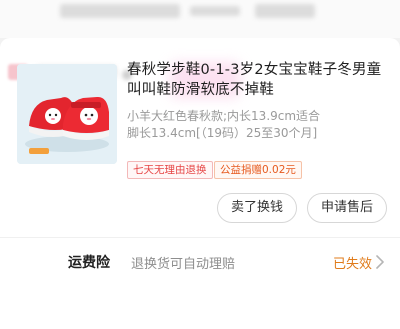 The image size is (400, 329). What do you see at coordinates (200, 19) in the screenshot?
I see `top-header-strip` at bounding box center [200, 19].